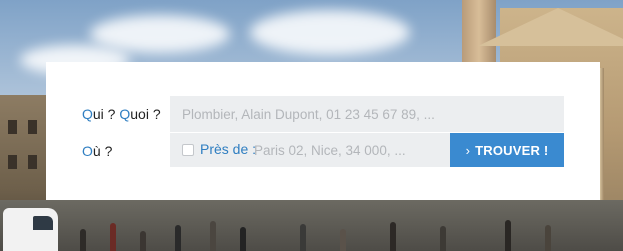 The image size is (623, 251). Describe the element at coordinates (349, 150) in the screenshot. I see `where-input` at that location.